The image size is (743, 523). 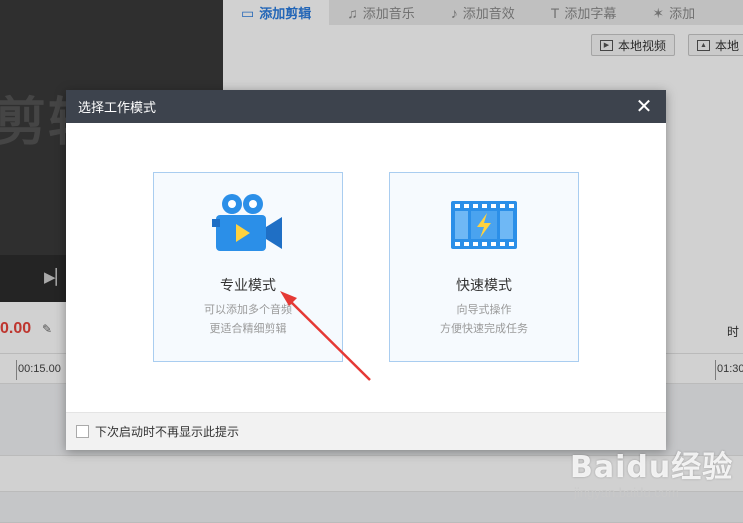 What do you see at coordinates (248, 310) in the screenshot?
I see `mode-description: 可以添加多个音频` at bounding box center [248, 310].